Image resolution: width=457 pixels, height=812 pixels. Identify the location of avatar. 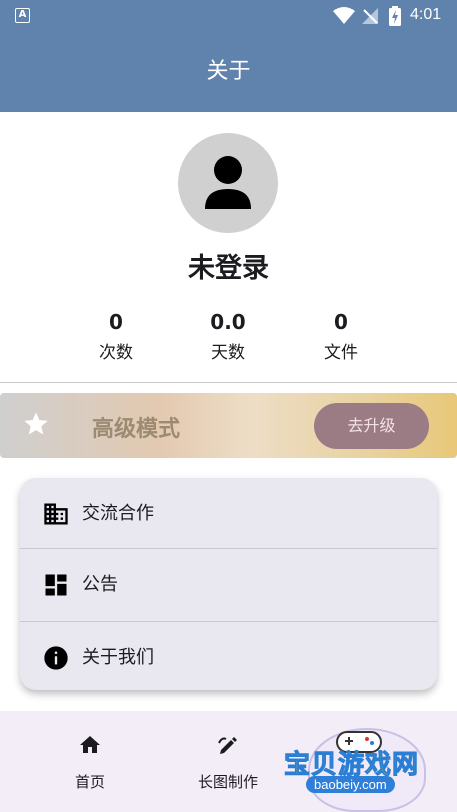
(228, 183).